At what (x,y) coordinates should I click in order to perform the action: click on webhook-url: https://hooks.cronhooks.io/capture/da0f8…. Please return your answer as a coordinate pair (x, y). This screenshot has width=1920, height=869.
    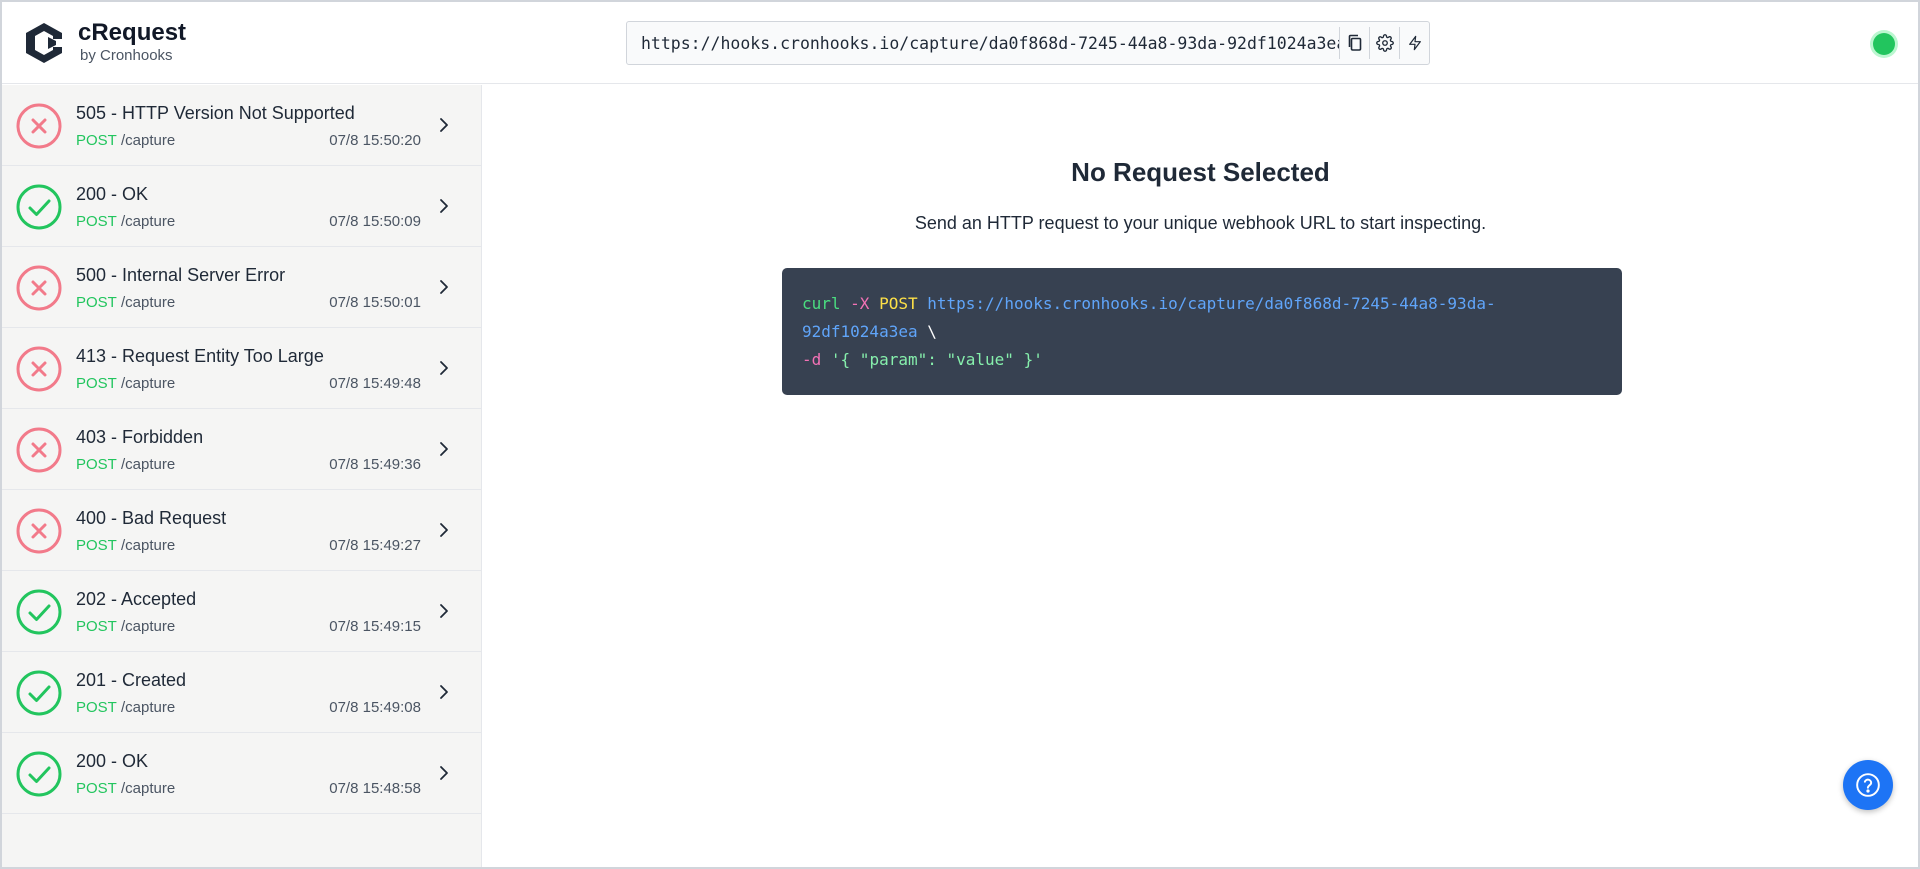
    Looking at the image, I should click on (983, 43).